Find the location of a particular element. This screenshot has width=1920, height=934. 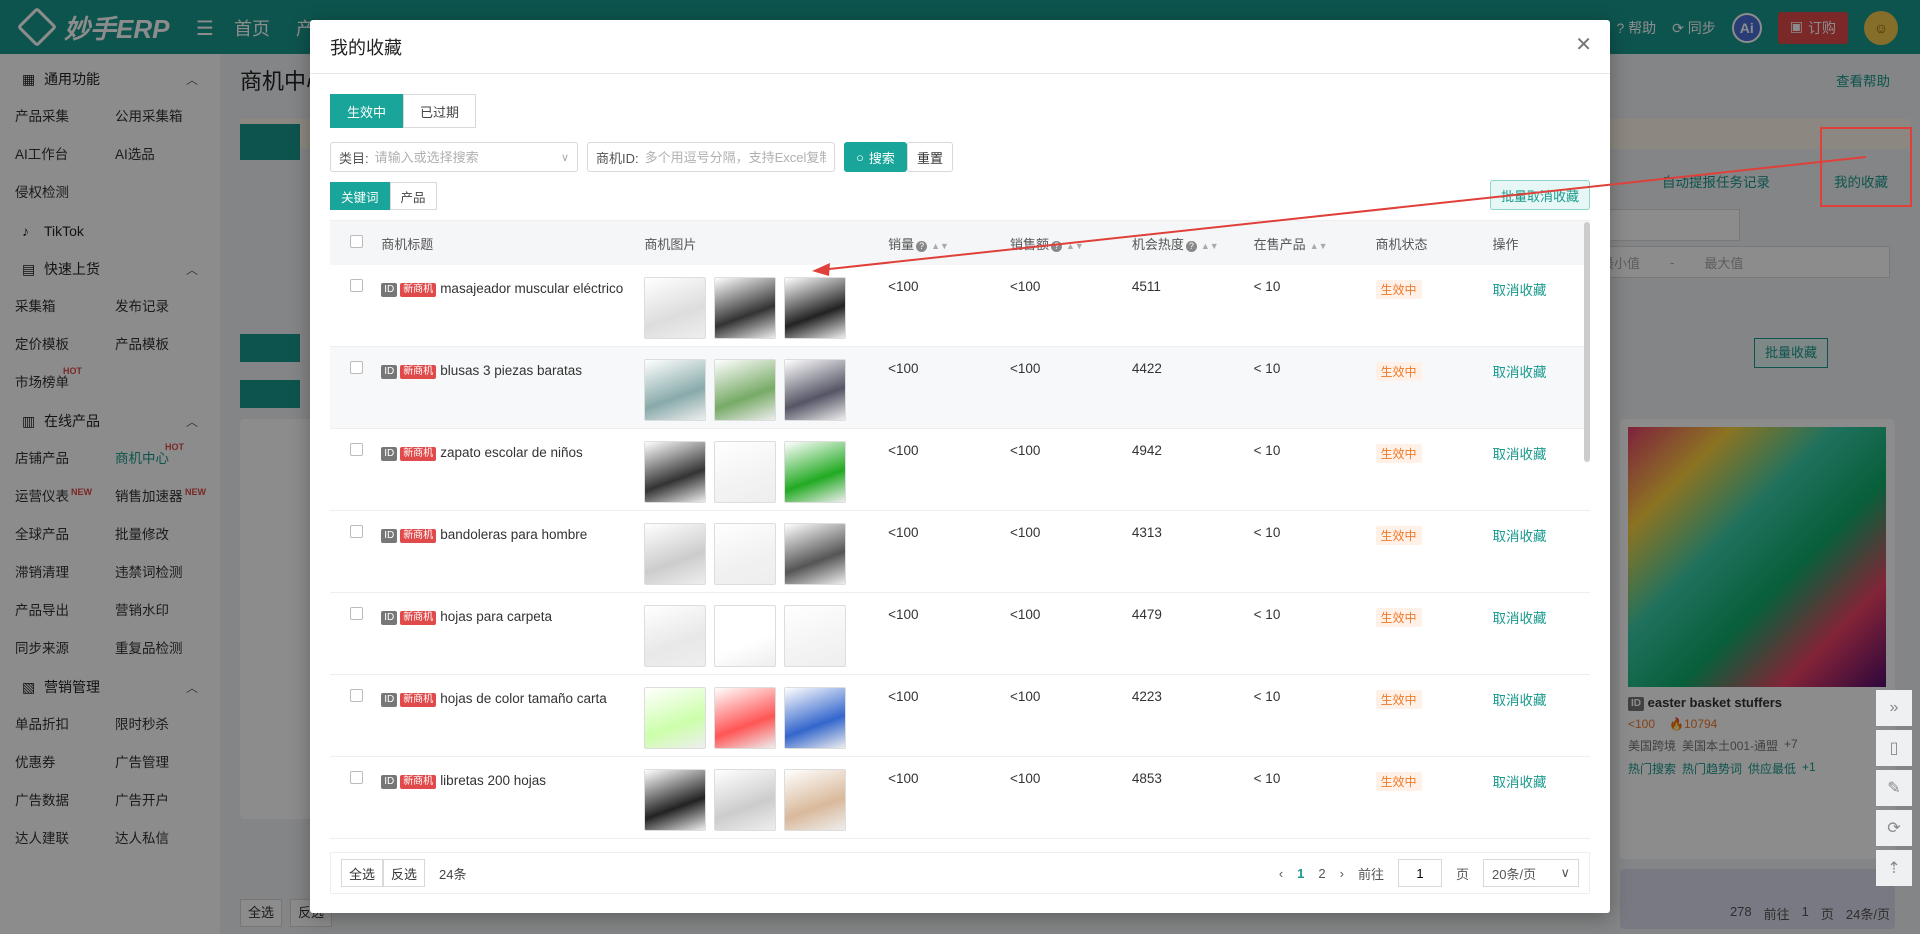

close-icon: ✕ is located at coordinates (1583, 44).